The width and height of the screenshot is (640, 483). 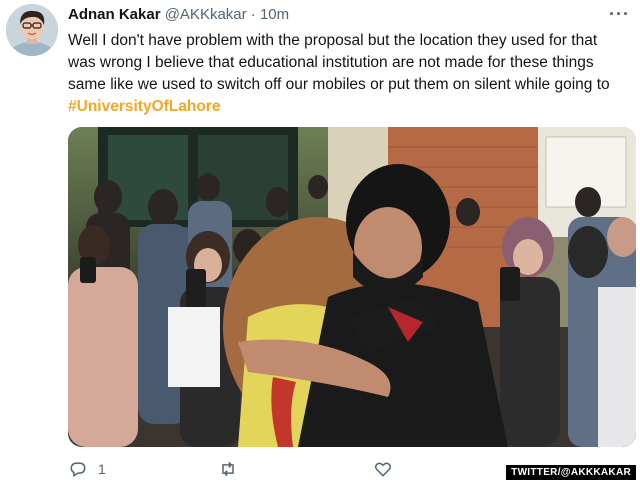 What do you see at coordinates (383, 469) in the screenshot?
I see `heart-icon` at bounding box center [383, 469].